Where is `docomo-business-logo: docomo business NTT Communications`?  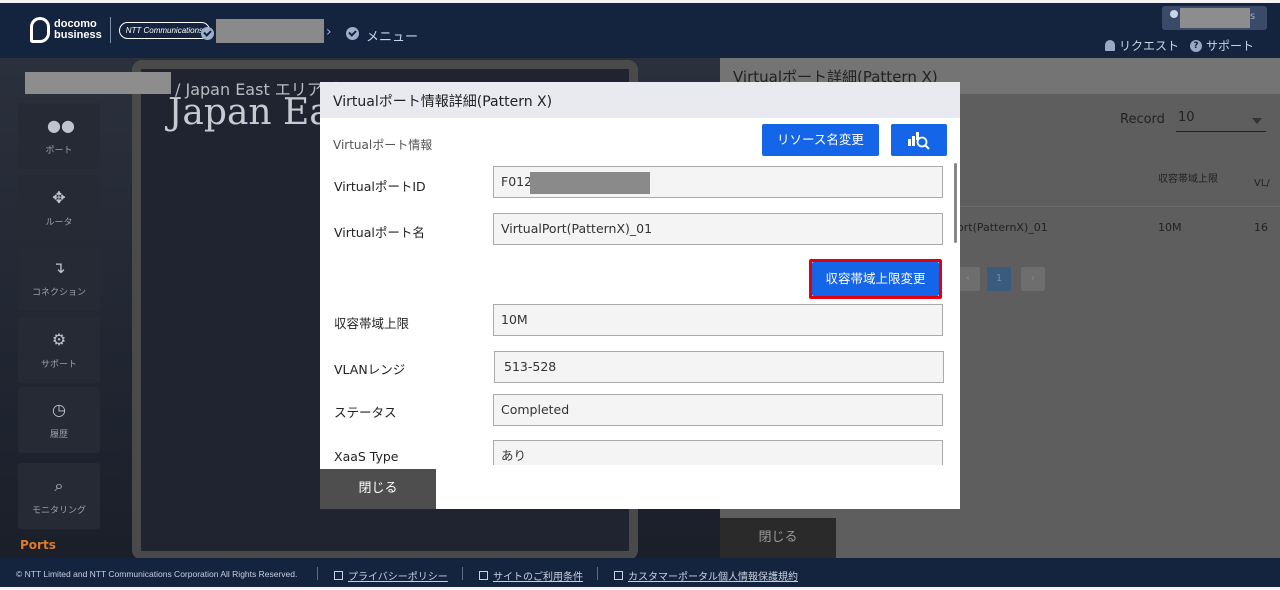 docomo-business-logo: docomo business NTT Communications is located at coordinates (120, 30).